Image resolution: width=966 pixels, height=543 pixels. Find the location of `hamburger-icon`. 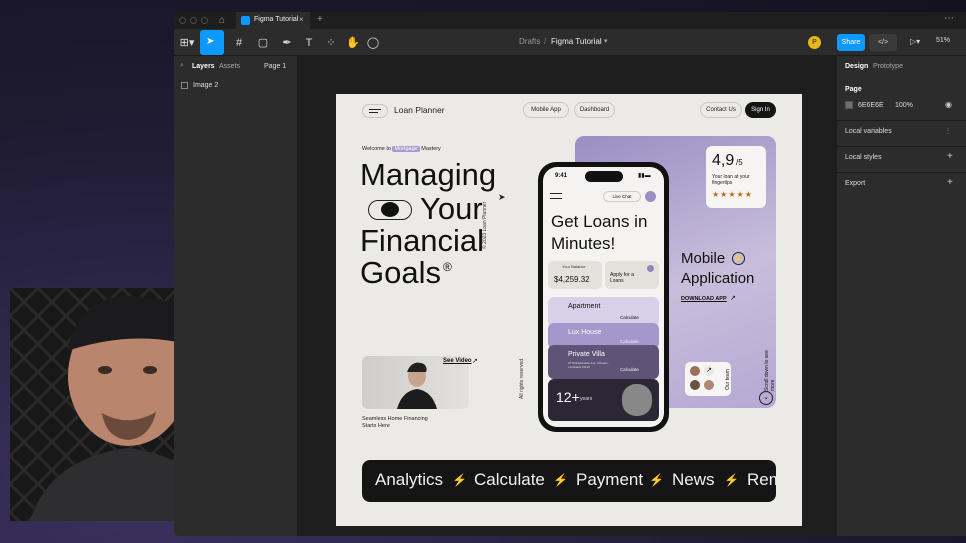

hamburger-icon is located at coordinates (556, 196).